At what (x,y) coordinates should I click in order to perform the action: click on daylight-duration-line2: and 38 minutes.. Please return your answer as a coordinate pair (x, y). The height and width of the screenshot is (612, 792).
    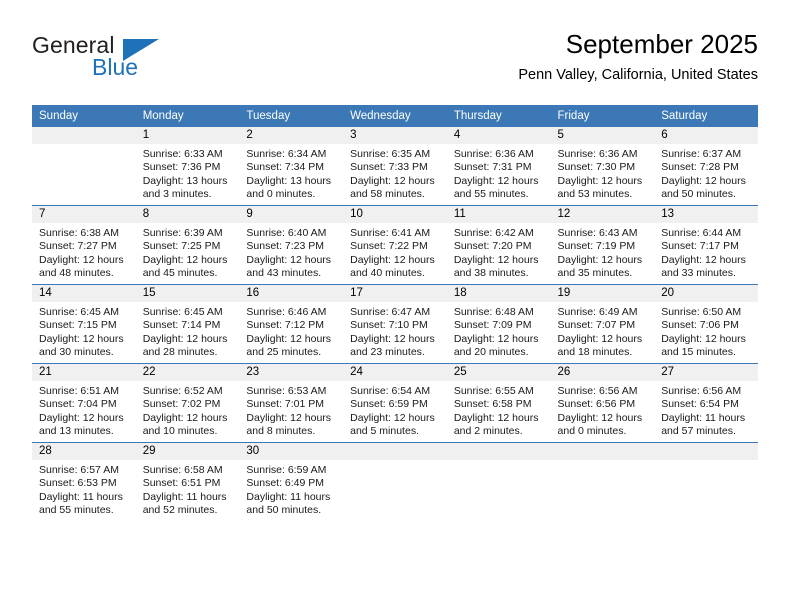
    Looking at the image, I should click on (491, 273).